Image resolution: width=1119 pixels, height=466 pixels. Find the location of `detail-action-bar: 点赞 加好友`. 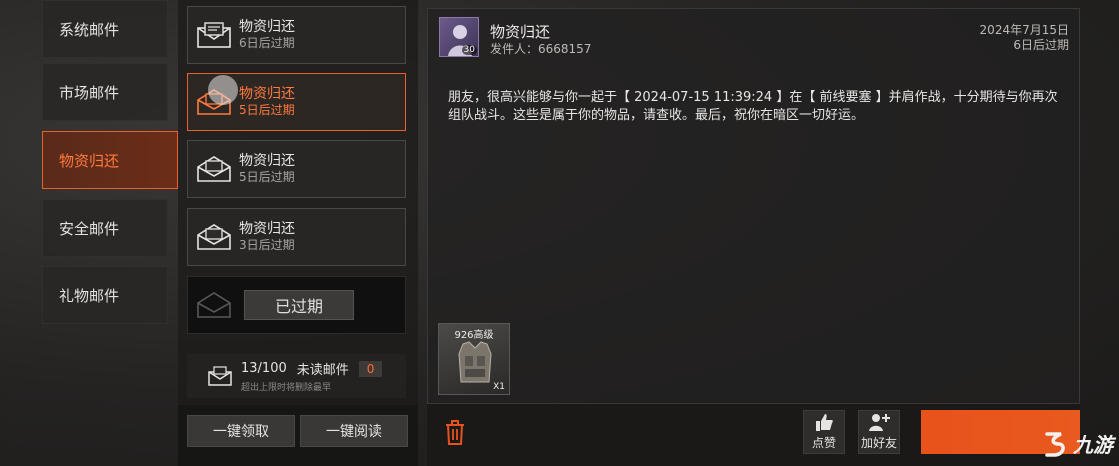

detail-action-bar: 点赞 加好友 is located at coordinates (753, 435).